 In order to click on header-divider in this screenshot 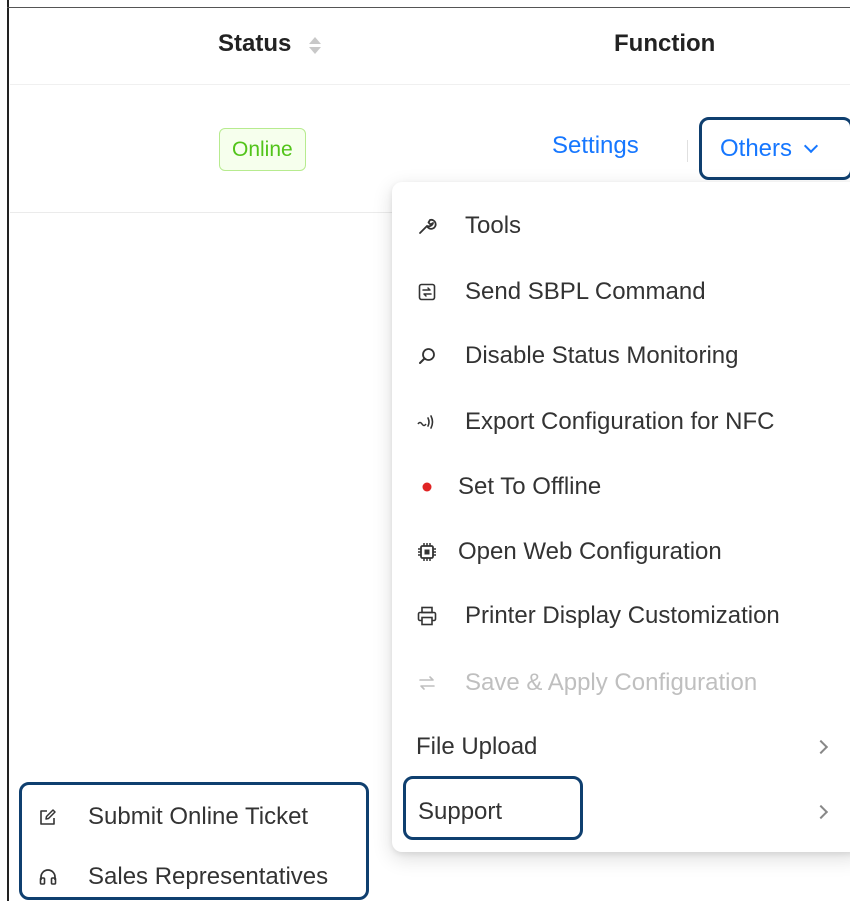, I will do `click(430, 84)`.